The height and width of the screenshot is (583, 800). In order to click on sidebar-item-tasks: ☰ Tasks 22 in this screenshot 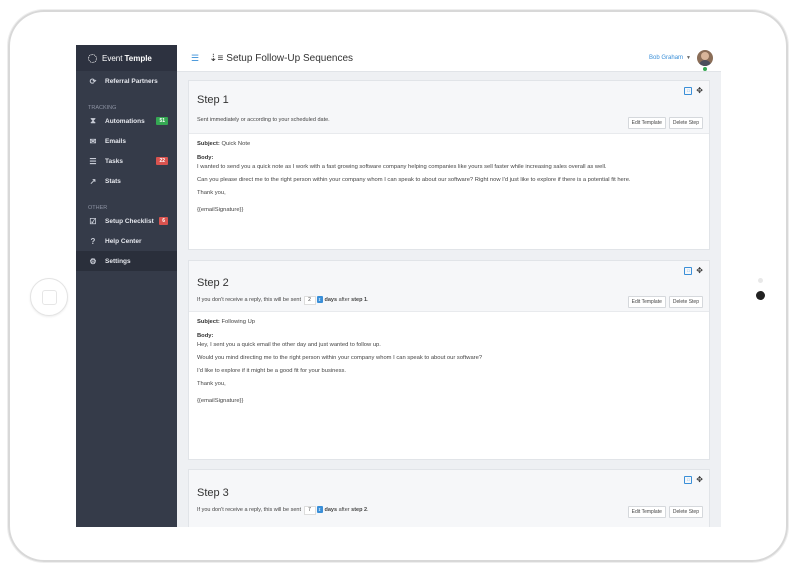, I will do `click(126, 161)`.